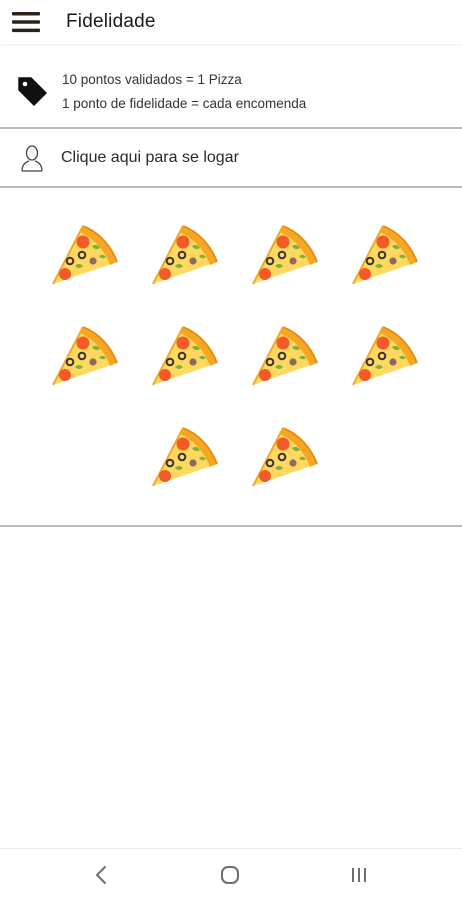  What do you see at coordinates (184, 103) in the screenshot?
I see `rule-point-per-order: 1 ponto de fidelidade = cada encomenda` at bounding box center [184, 103].